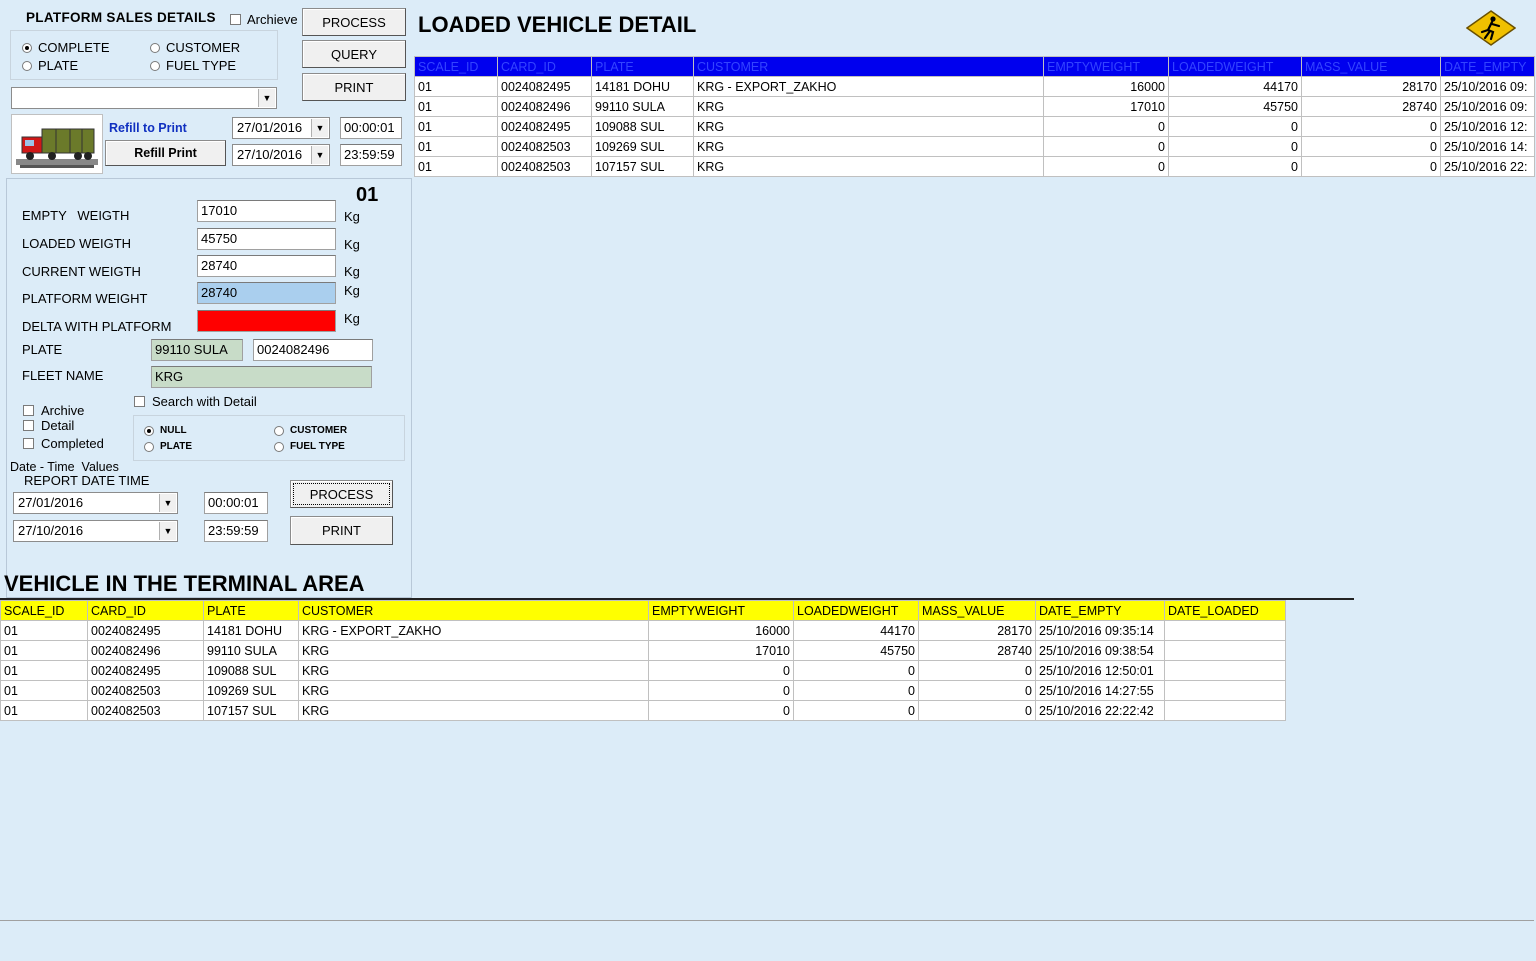 The width and height of the screenshot is (1536, 961). What do you see at coordinates (236, 531) in the screenshot?
I see `report-time-to: 23:59:59` at bounding box center [236, 531].